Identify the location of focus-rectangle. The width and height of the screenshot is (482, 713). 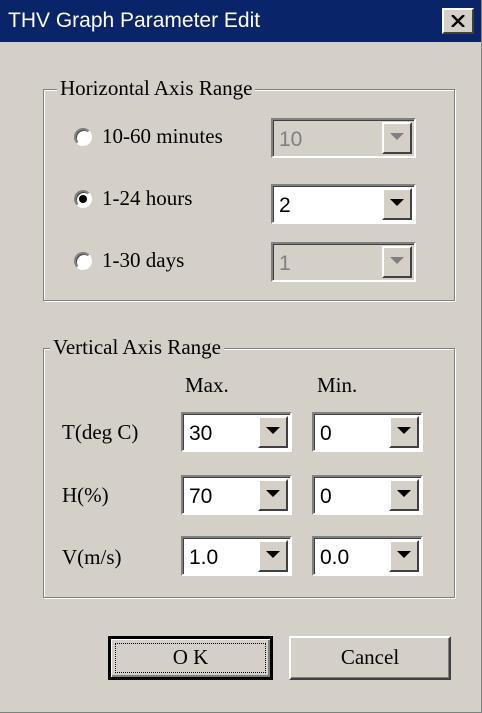
(190, 658).